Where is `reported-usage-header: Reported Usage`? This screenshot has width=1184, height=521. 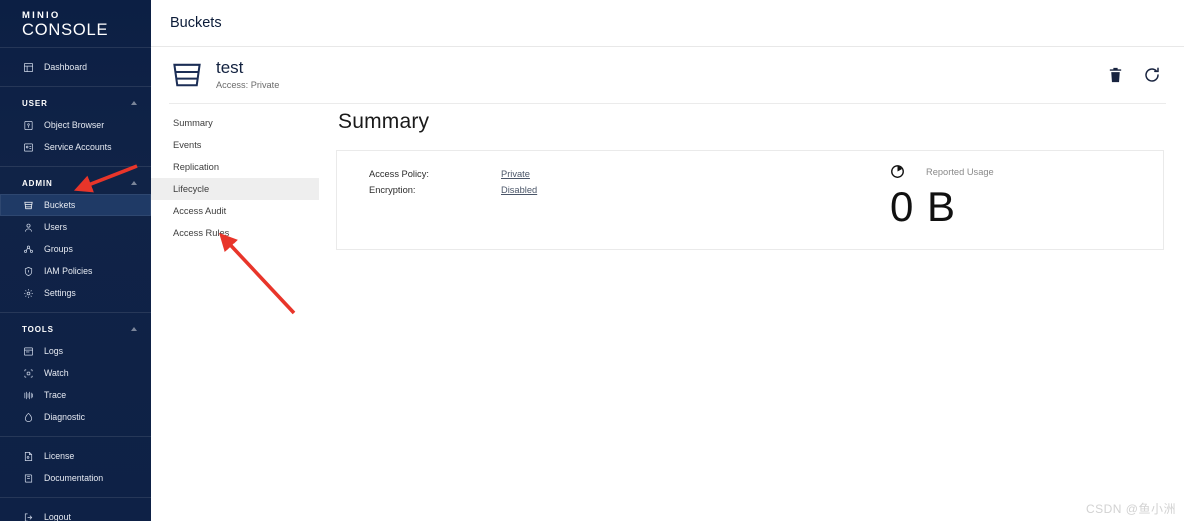
reported-usage-header: Reported Usage is located at coordinates (942, 171).